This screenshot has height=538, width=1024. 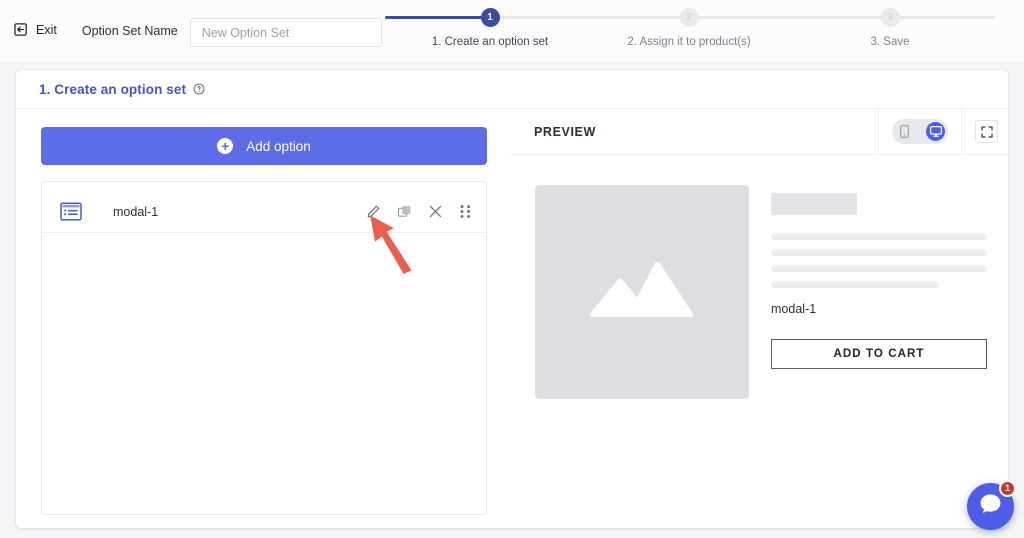 I want to click on fullscreen-expand-icon, so click(x=986, y=131).